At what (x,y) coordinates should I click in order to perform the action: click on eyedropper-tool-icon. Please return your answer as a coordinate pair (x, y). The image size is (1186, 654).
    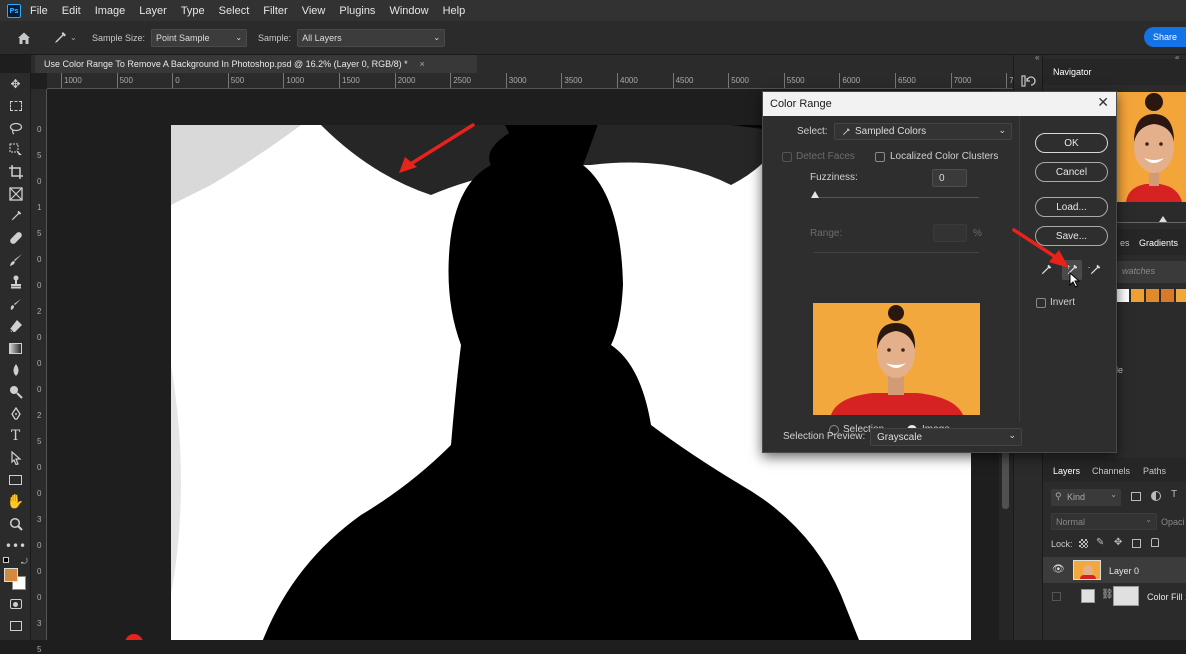
    Looking at the image, I should click on (15, 216).